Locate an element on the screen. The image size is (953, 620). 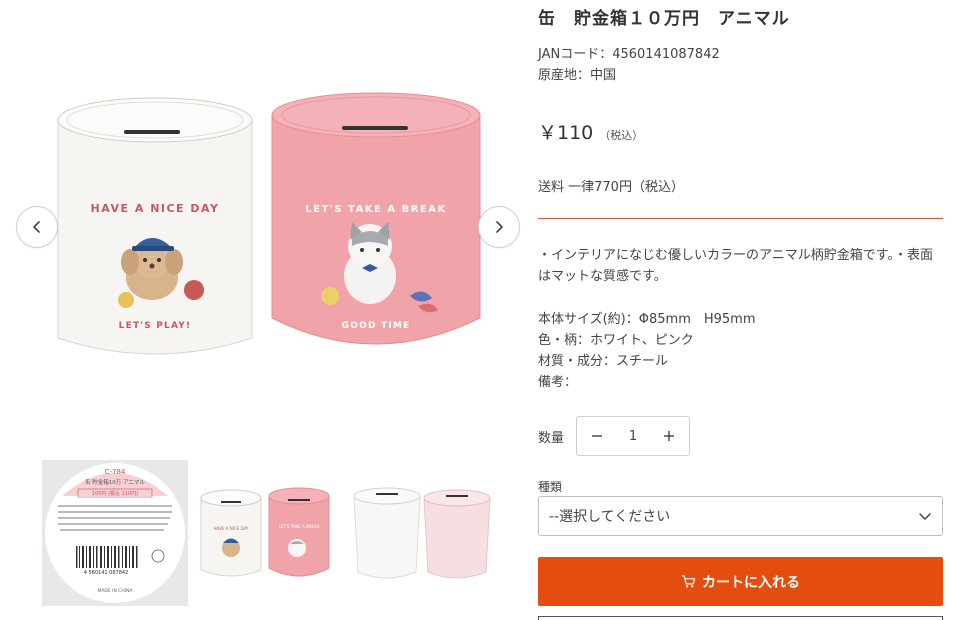
origin: 原産地：中国 is located at coordinates (577, 75).